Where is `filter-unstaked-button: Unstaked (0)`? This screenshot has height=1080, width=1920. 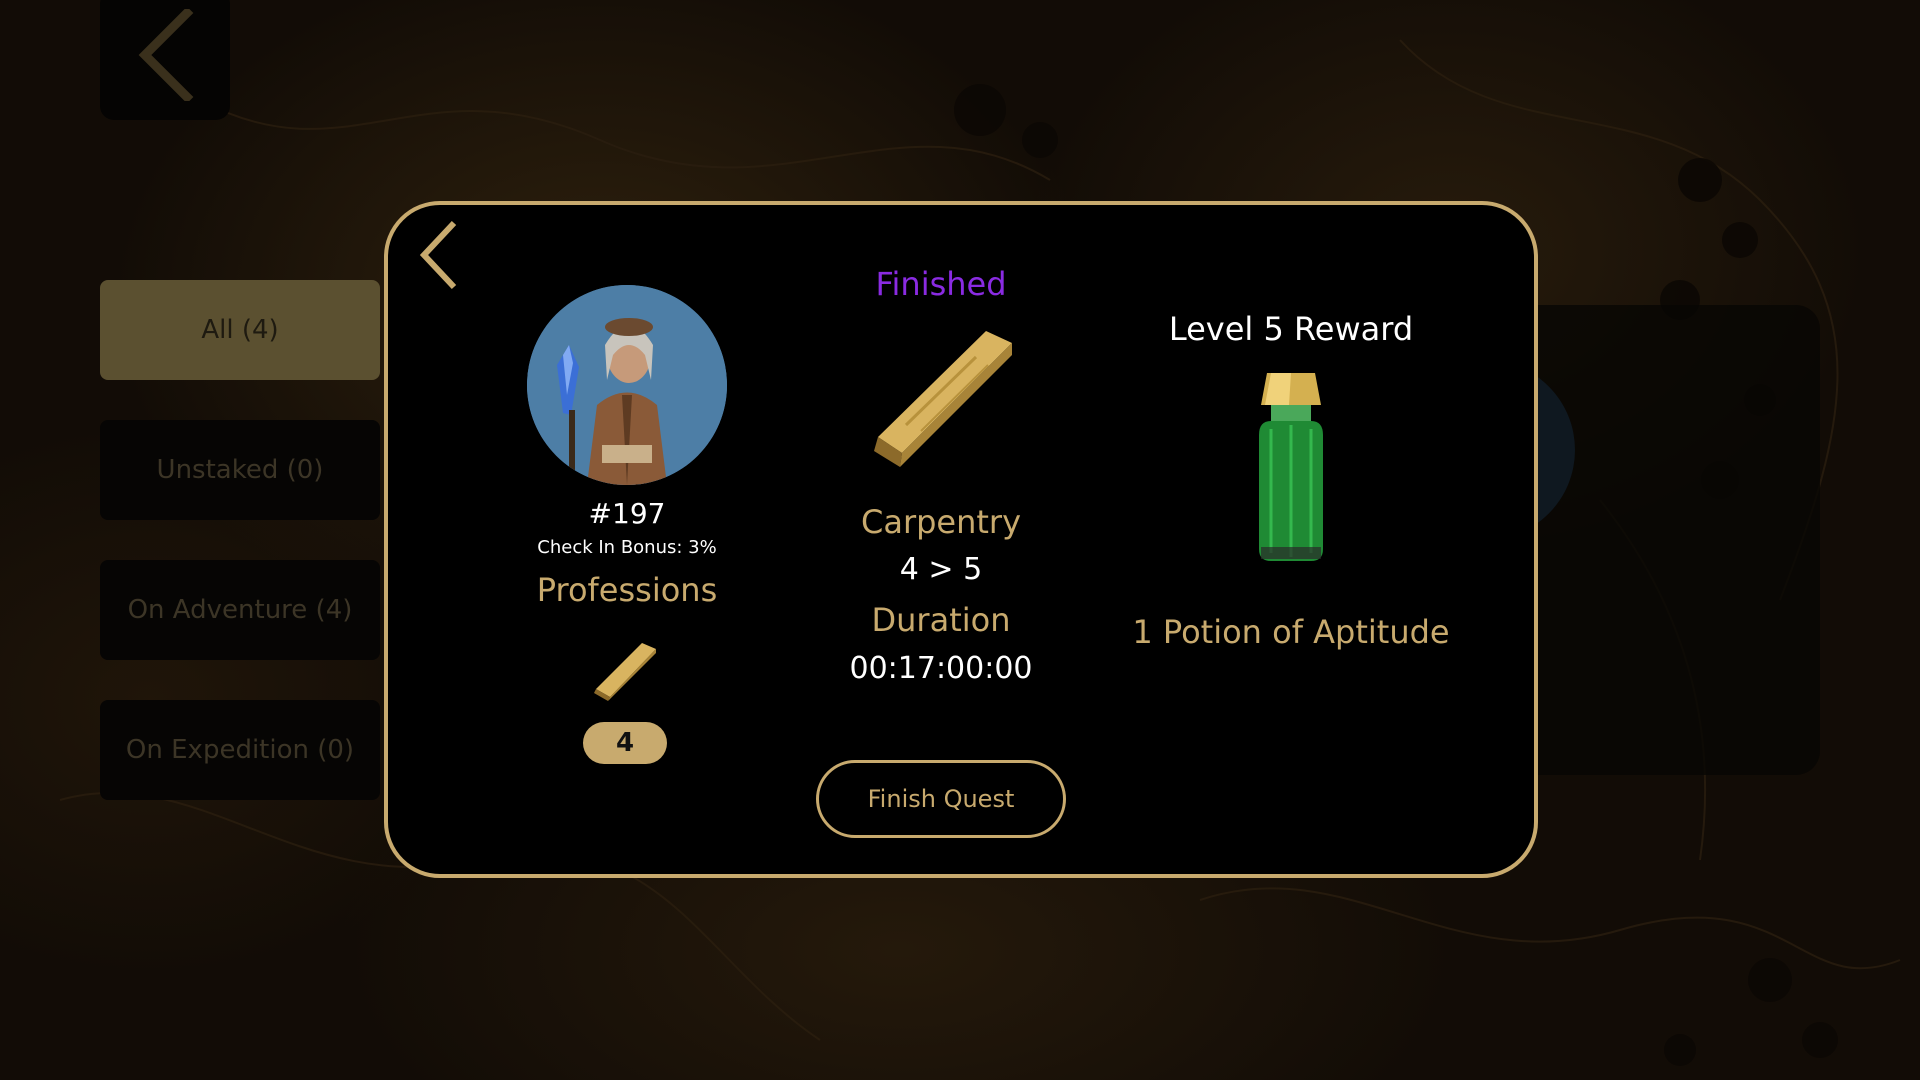
filter-unstaked-button: Unstaked (0) is located at coordinates (240, 470).